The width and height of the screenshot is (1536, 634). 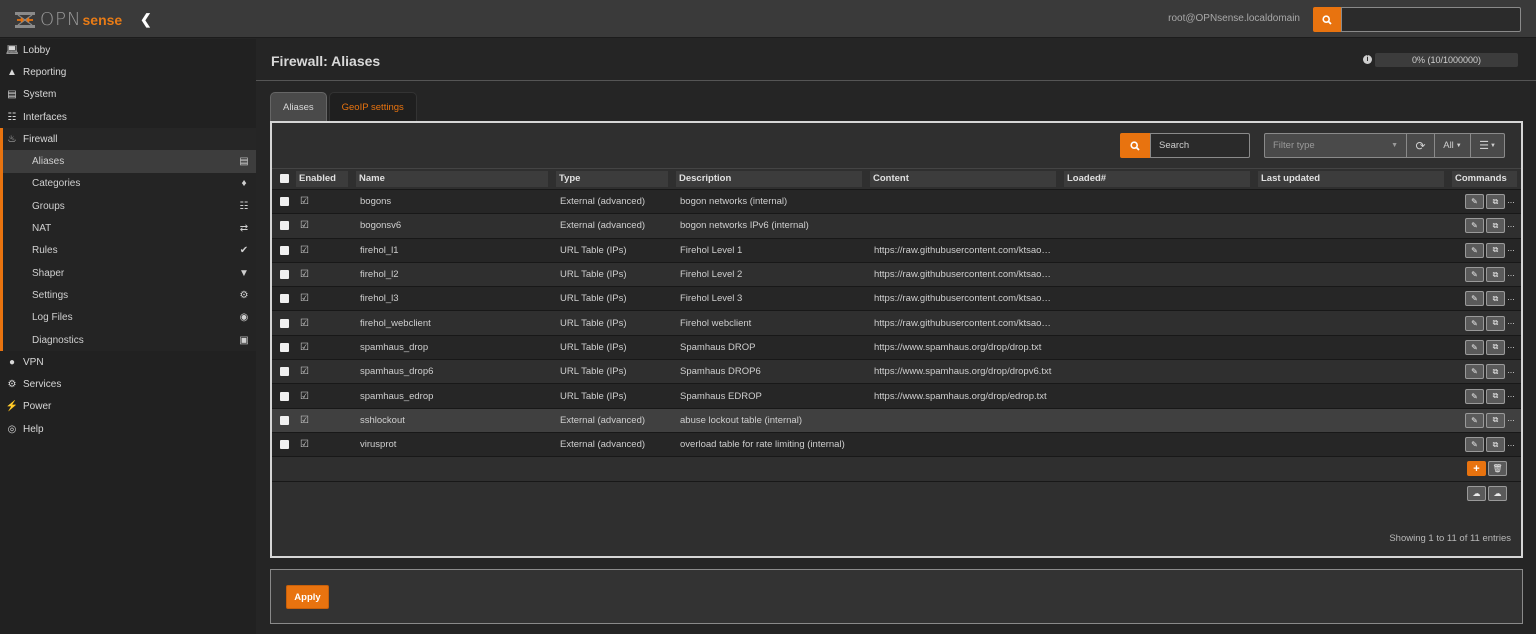 I want to click on column-header-type: Type, so click(x=612, y=179).